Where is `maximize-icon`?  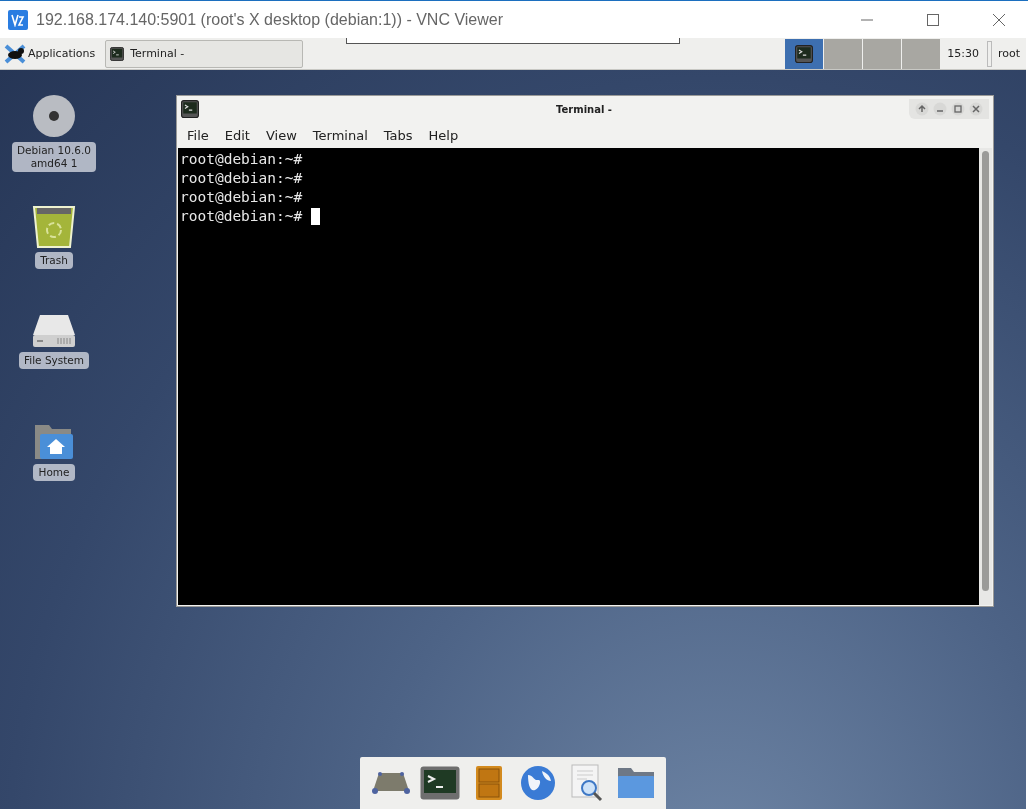 maximize-icon is located at coordinates (933, 19).